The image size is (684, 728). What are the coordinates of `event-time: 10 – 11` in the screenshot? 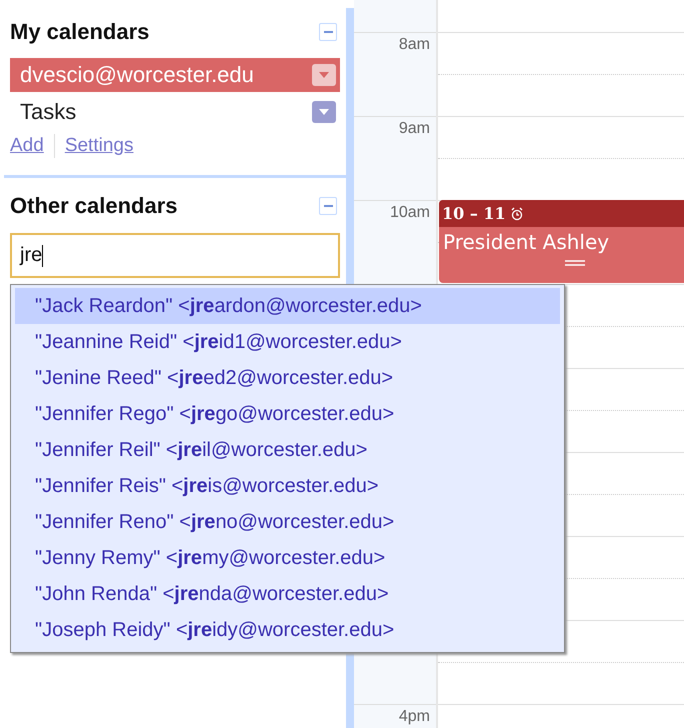 It's located at (474, 213).